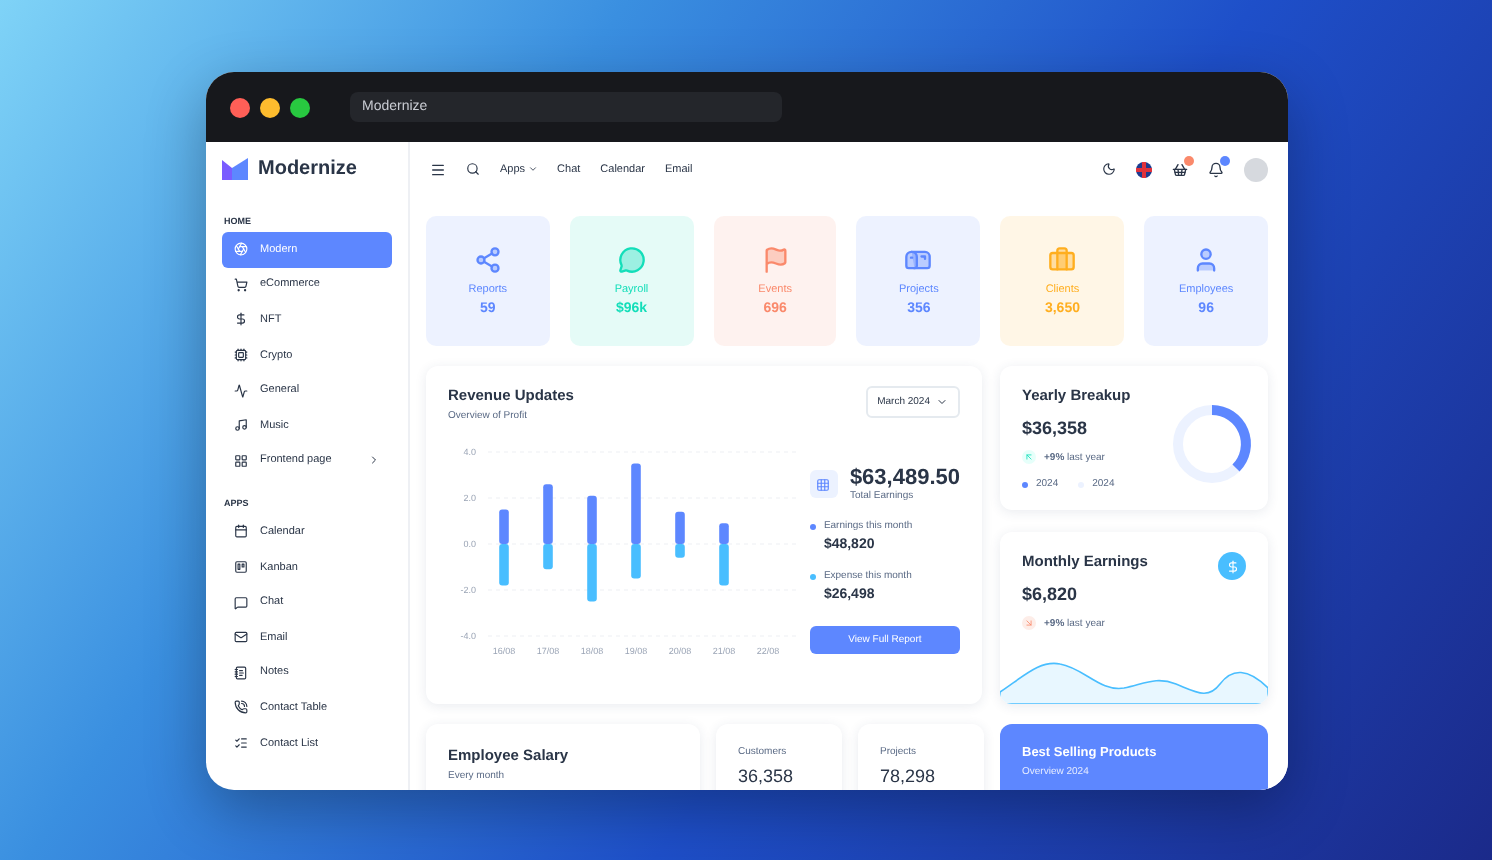  What do you see at coordinates (270, 107) in the screenshot?
I see `minimize-icon` at bounding box center [270, 107].